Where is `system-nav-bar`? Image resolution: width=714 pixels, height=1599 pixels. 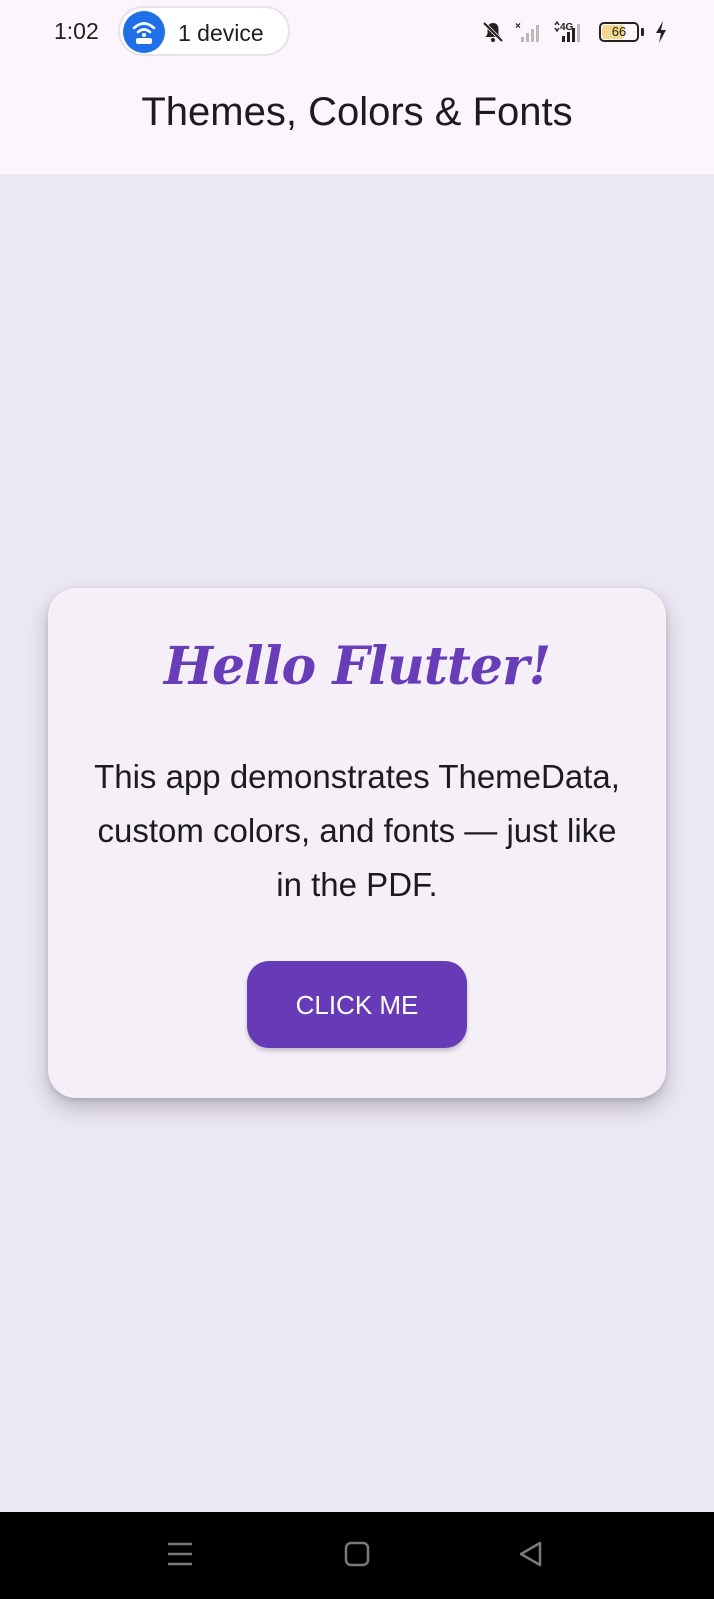
system-nav-bar is located at coordinates (357, 1555).